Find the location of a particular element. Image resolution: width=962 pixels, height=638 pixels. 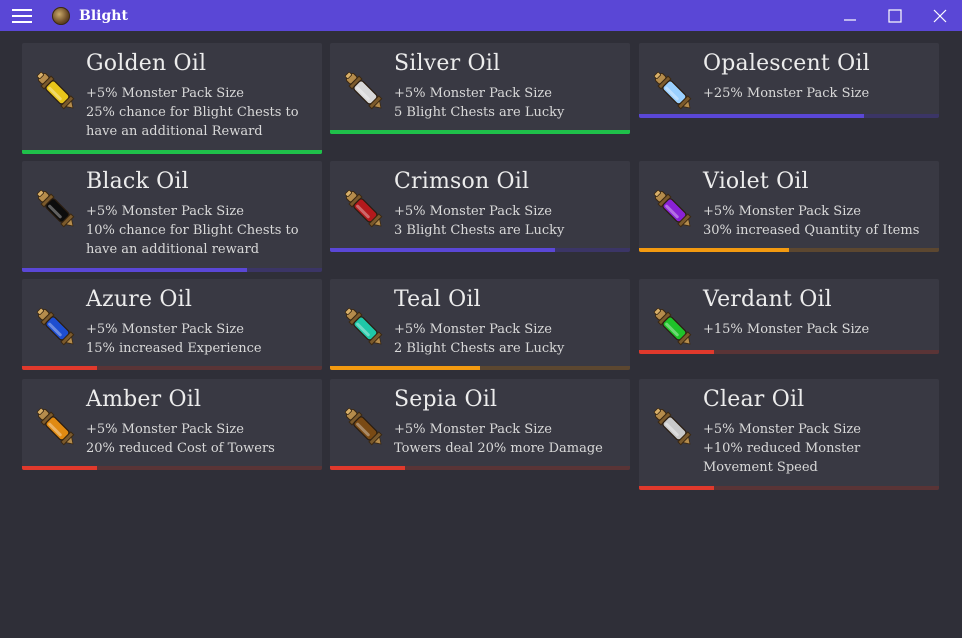

verdant-oil-vial-icon is located at coordinates (672, 326).